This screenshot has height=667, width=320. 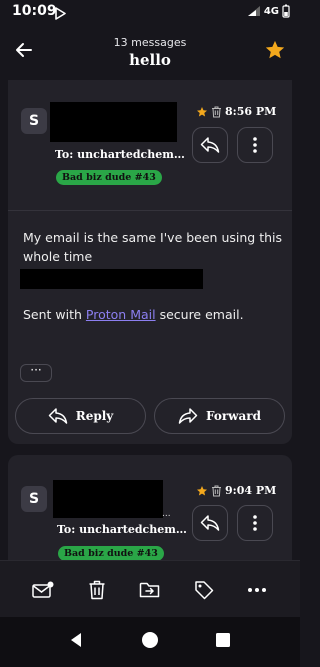 I want to click on action-toolbar, so click(x=150, y=589).